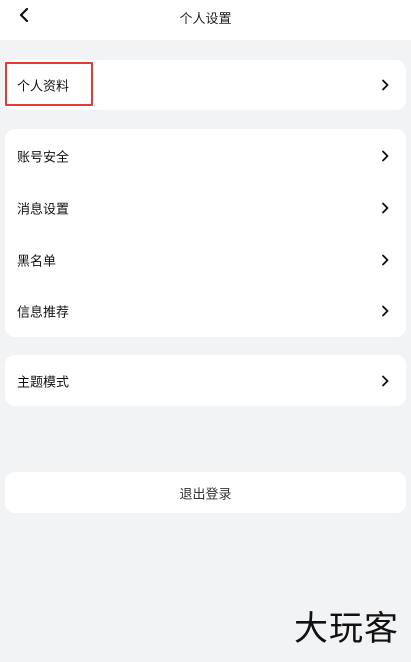  What do you see at coordinates (205, 208) in the screenshot?
I see `settings-item-message: 消息设置` at bounding box center [205, 208].